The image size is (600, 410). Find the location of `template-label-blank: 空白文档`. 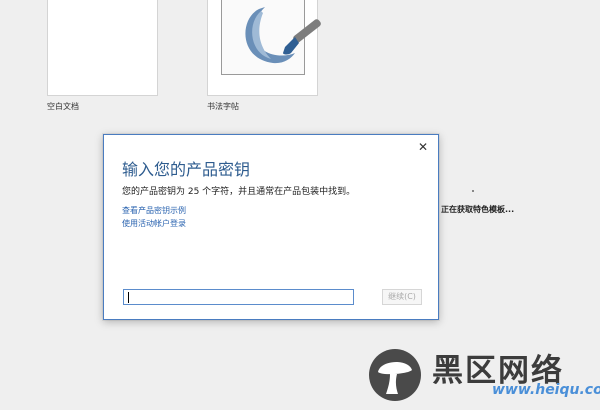

template-label-blank: 空白文档 is located at coordinates (63, 106).